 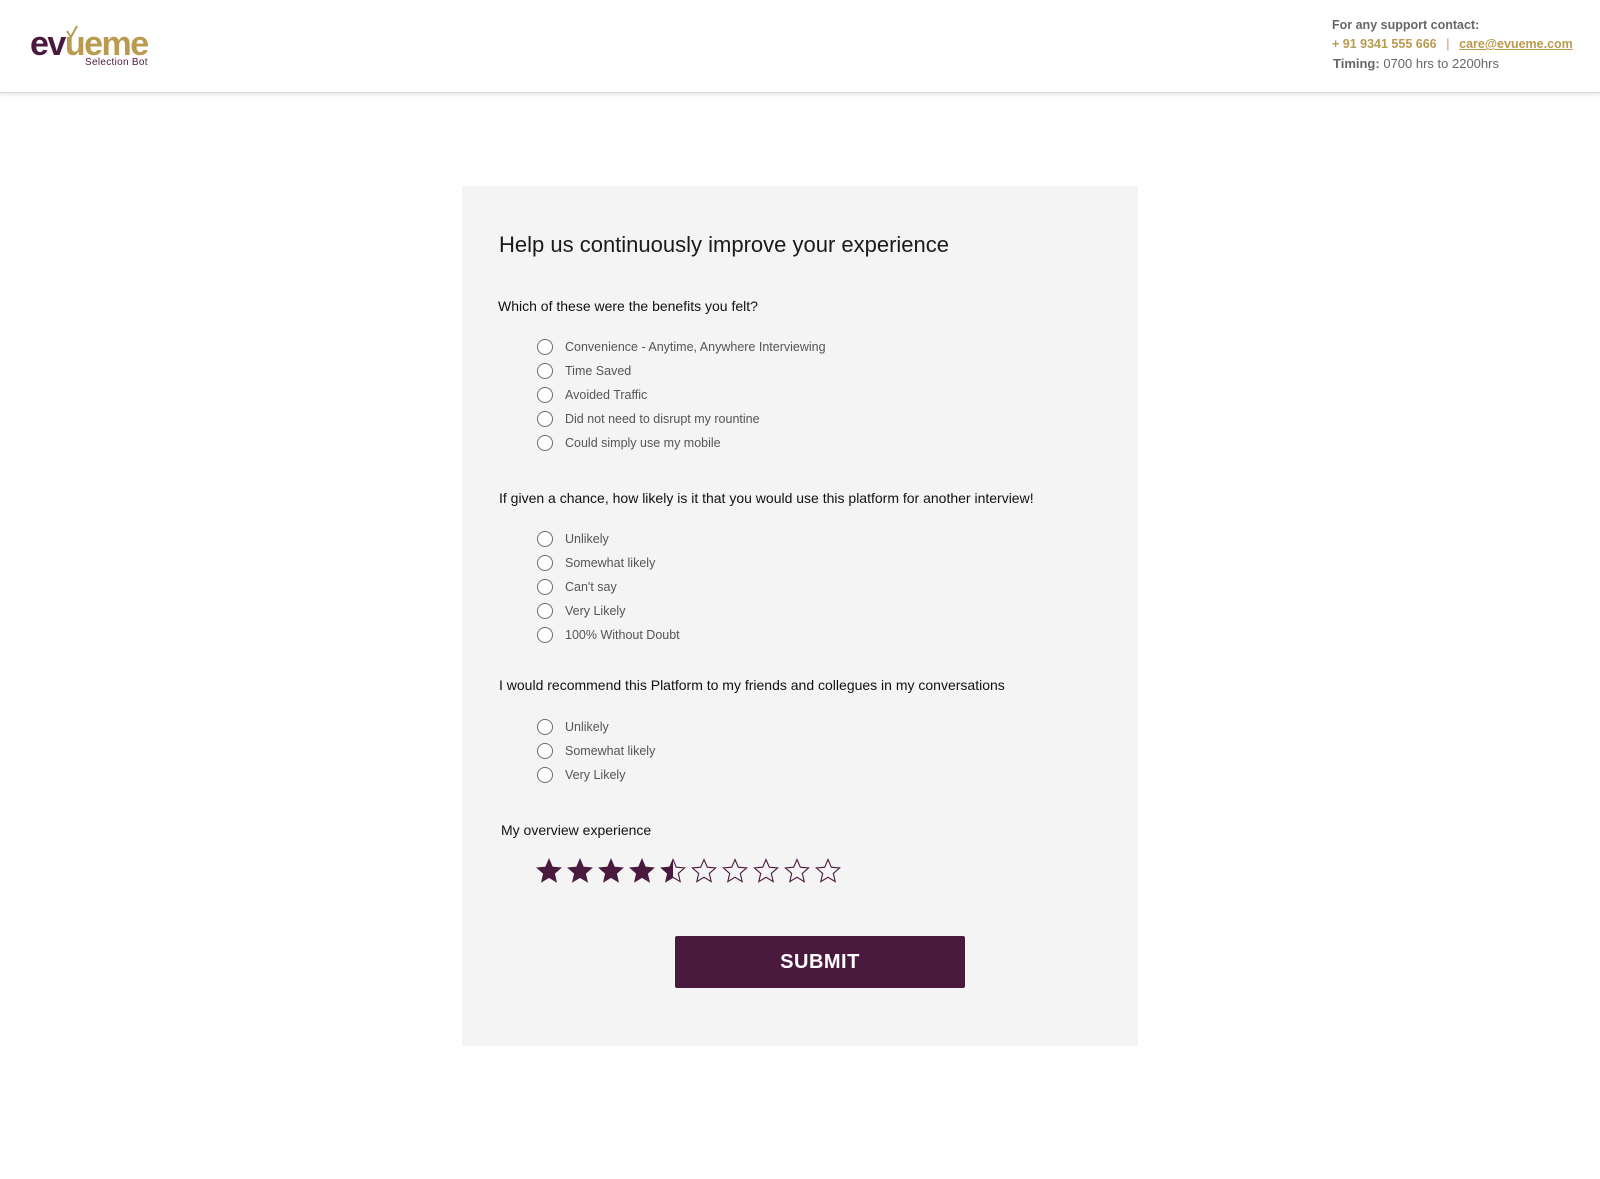 What do you see at coordinates (576, 830) in the screenshot?
I see `question-overall-experience: My overview experience` at bounding box center [576, 830].